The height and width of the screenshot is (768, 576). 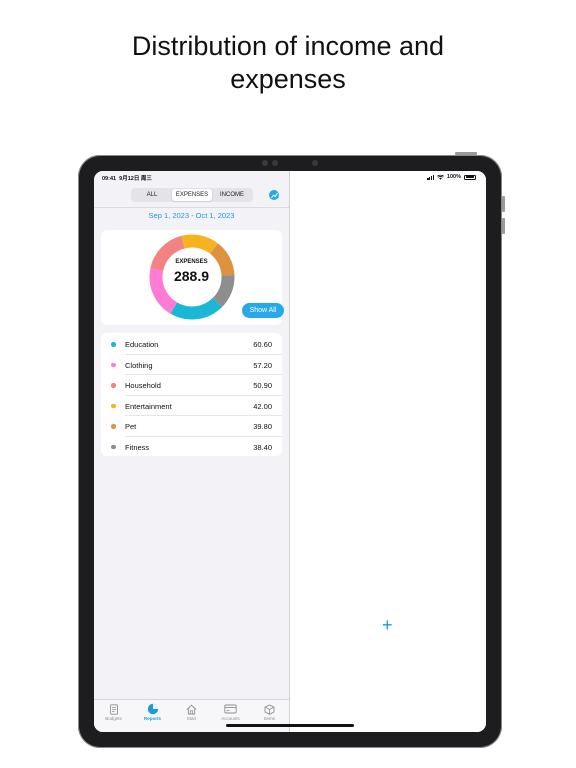 What do you see at coordinates (142, 344) in the screenshot?
I see `category-name: Education` at bounding box center [142, 344].